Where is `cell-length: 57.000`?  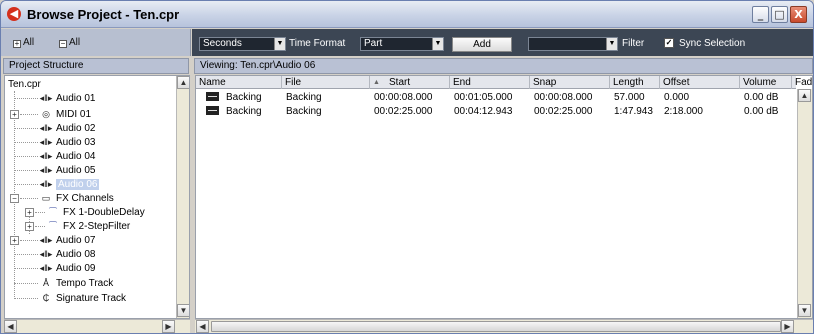
cell-length: 57.000 is located at coordinates (629, 97).